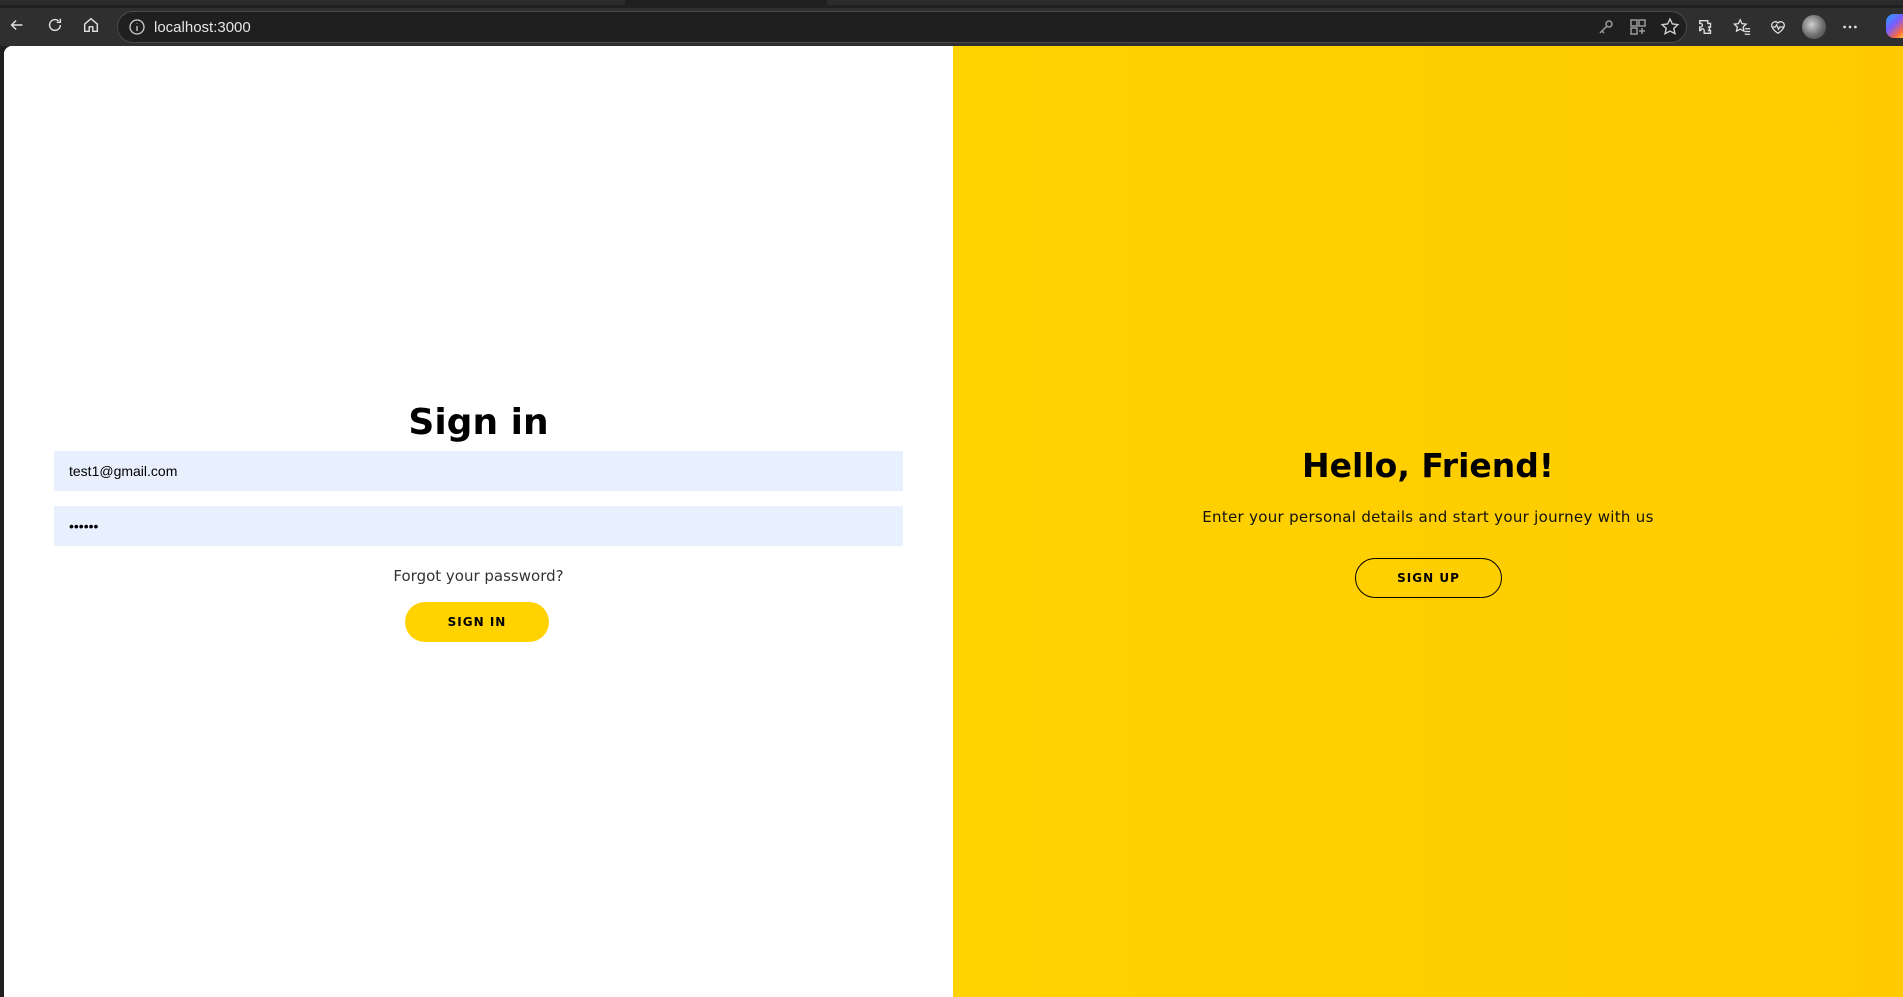 The image size is (1903, 997). Describe the element at coordinates (478, 526) in the screenshot. I see `password-field` at that location.